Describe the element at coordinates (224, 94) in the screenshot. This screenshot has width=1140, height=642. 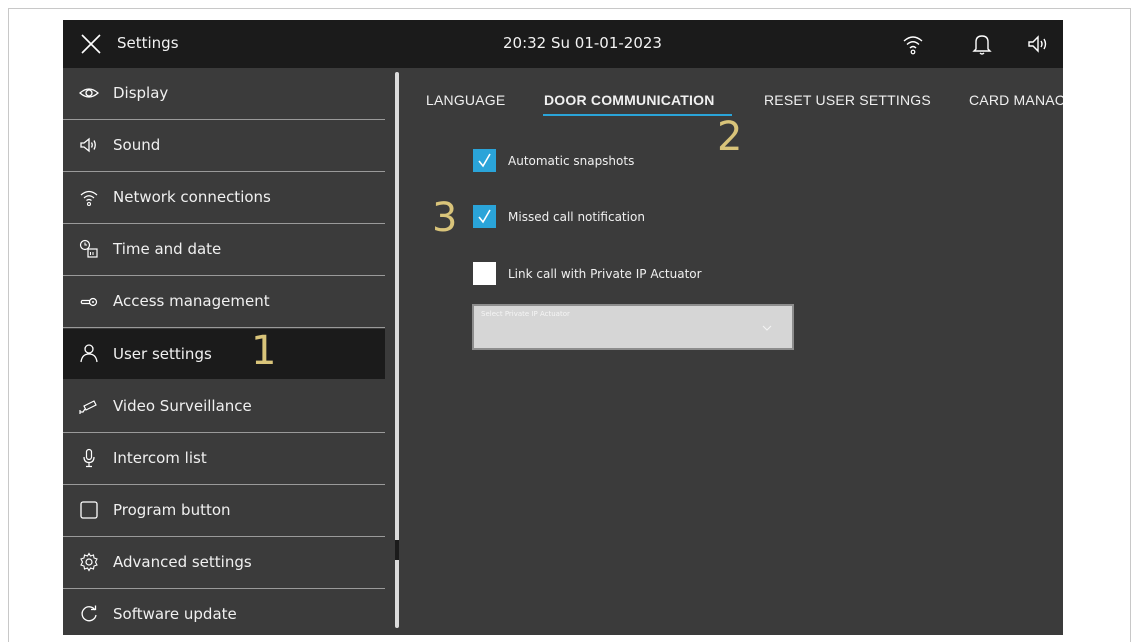
I see `sidebar-item-display: Display` at that location.